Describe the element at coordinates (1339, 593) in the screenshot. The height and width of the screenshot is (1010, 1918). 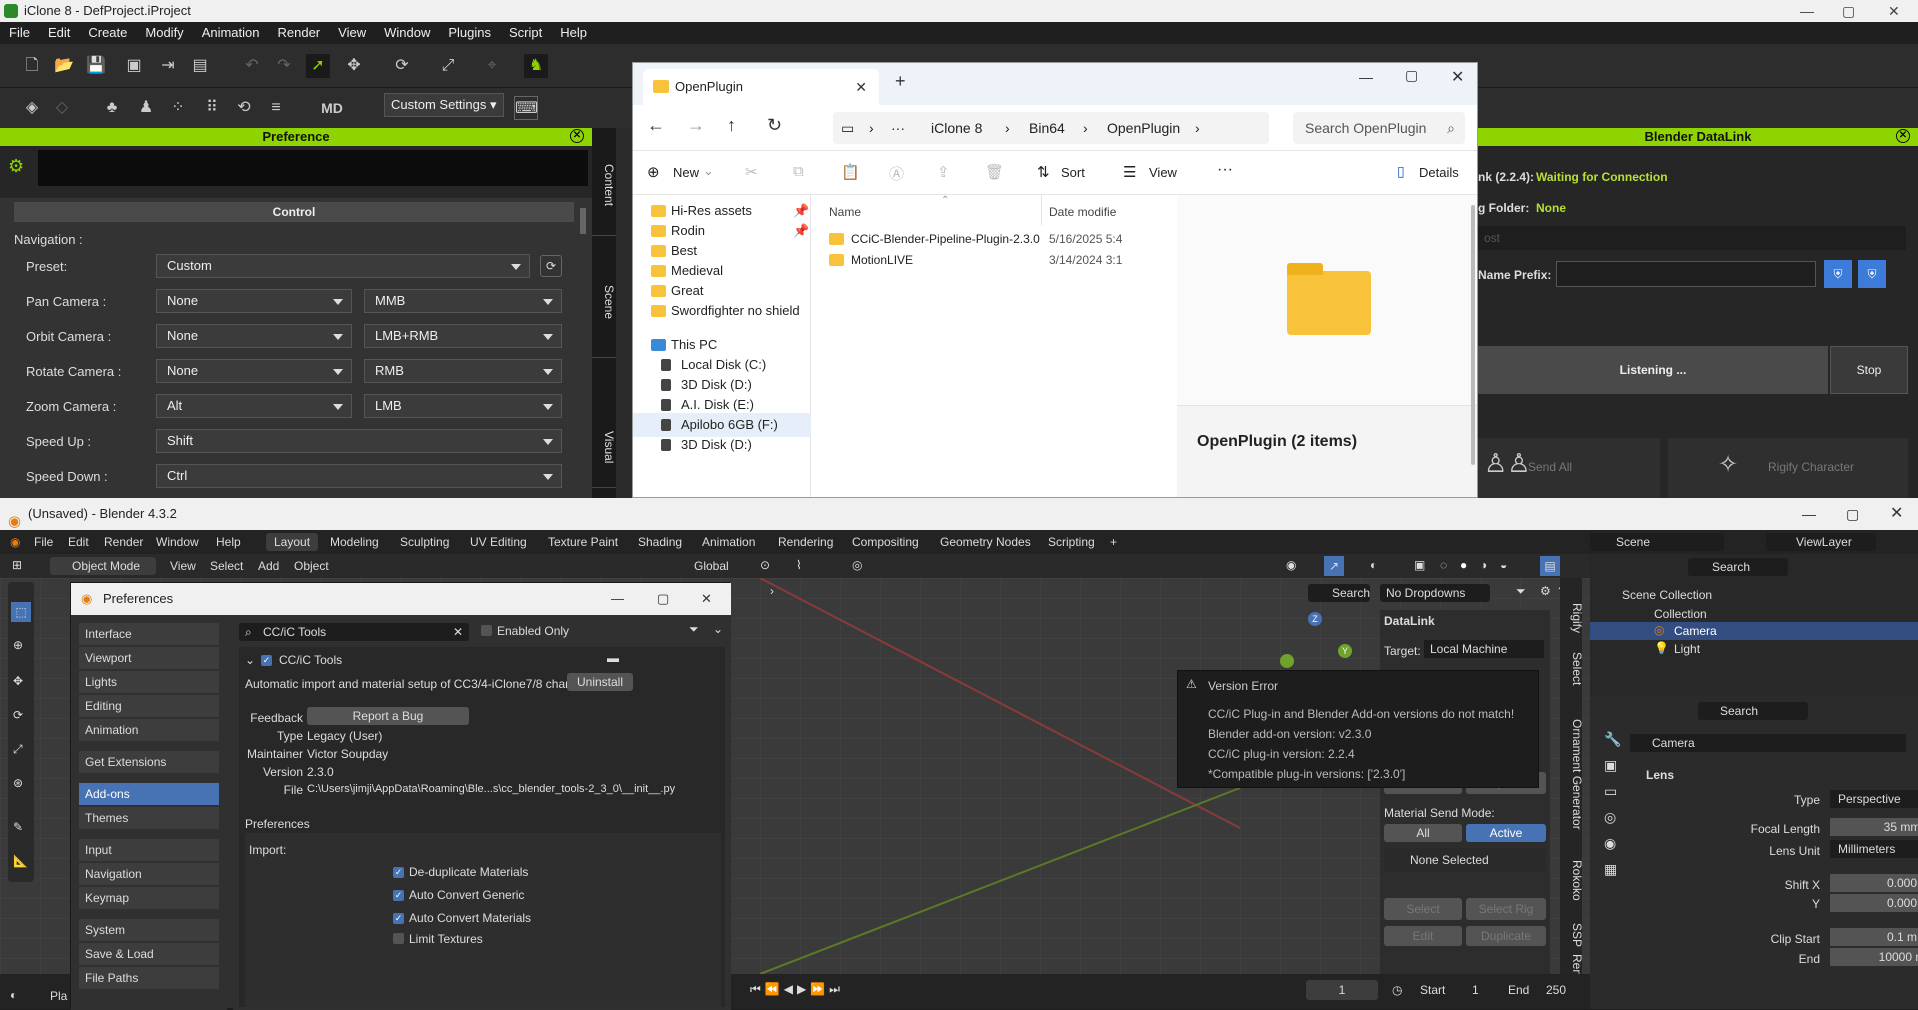
I see `viewport-search: Search` at that location.